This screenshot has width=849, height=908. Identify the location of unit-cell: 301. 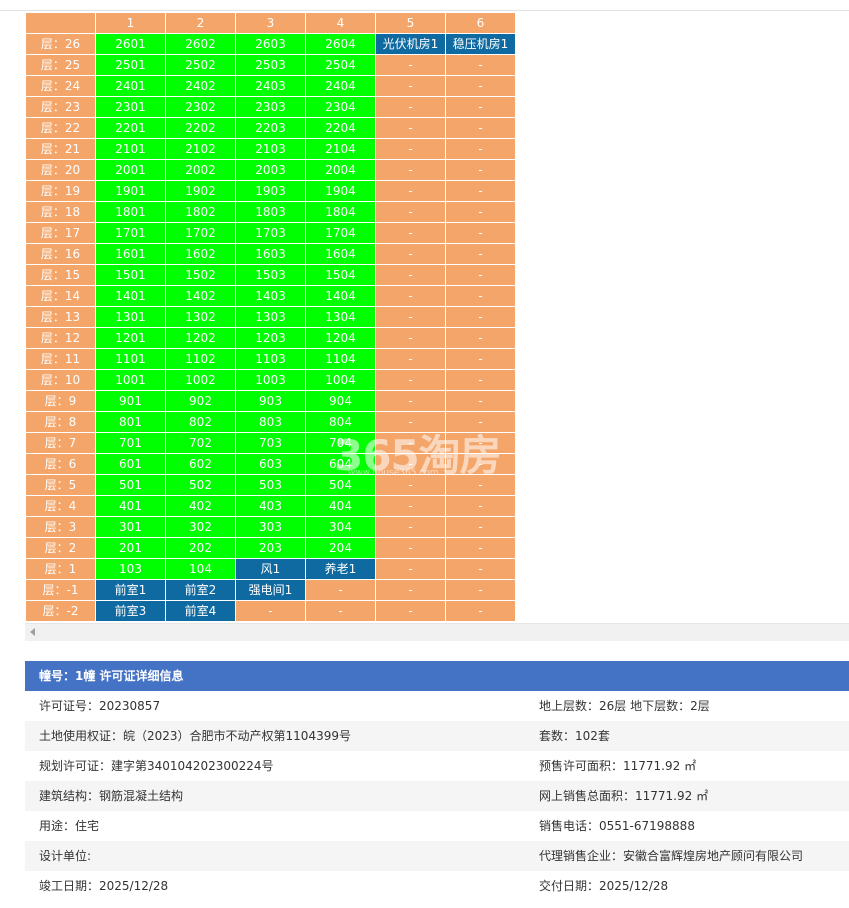
(130, 527).